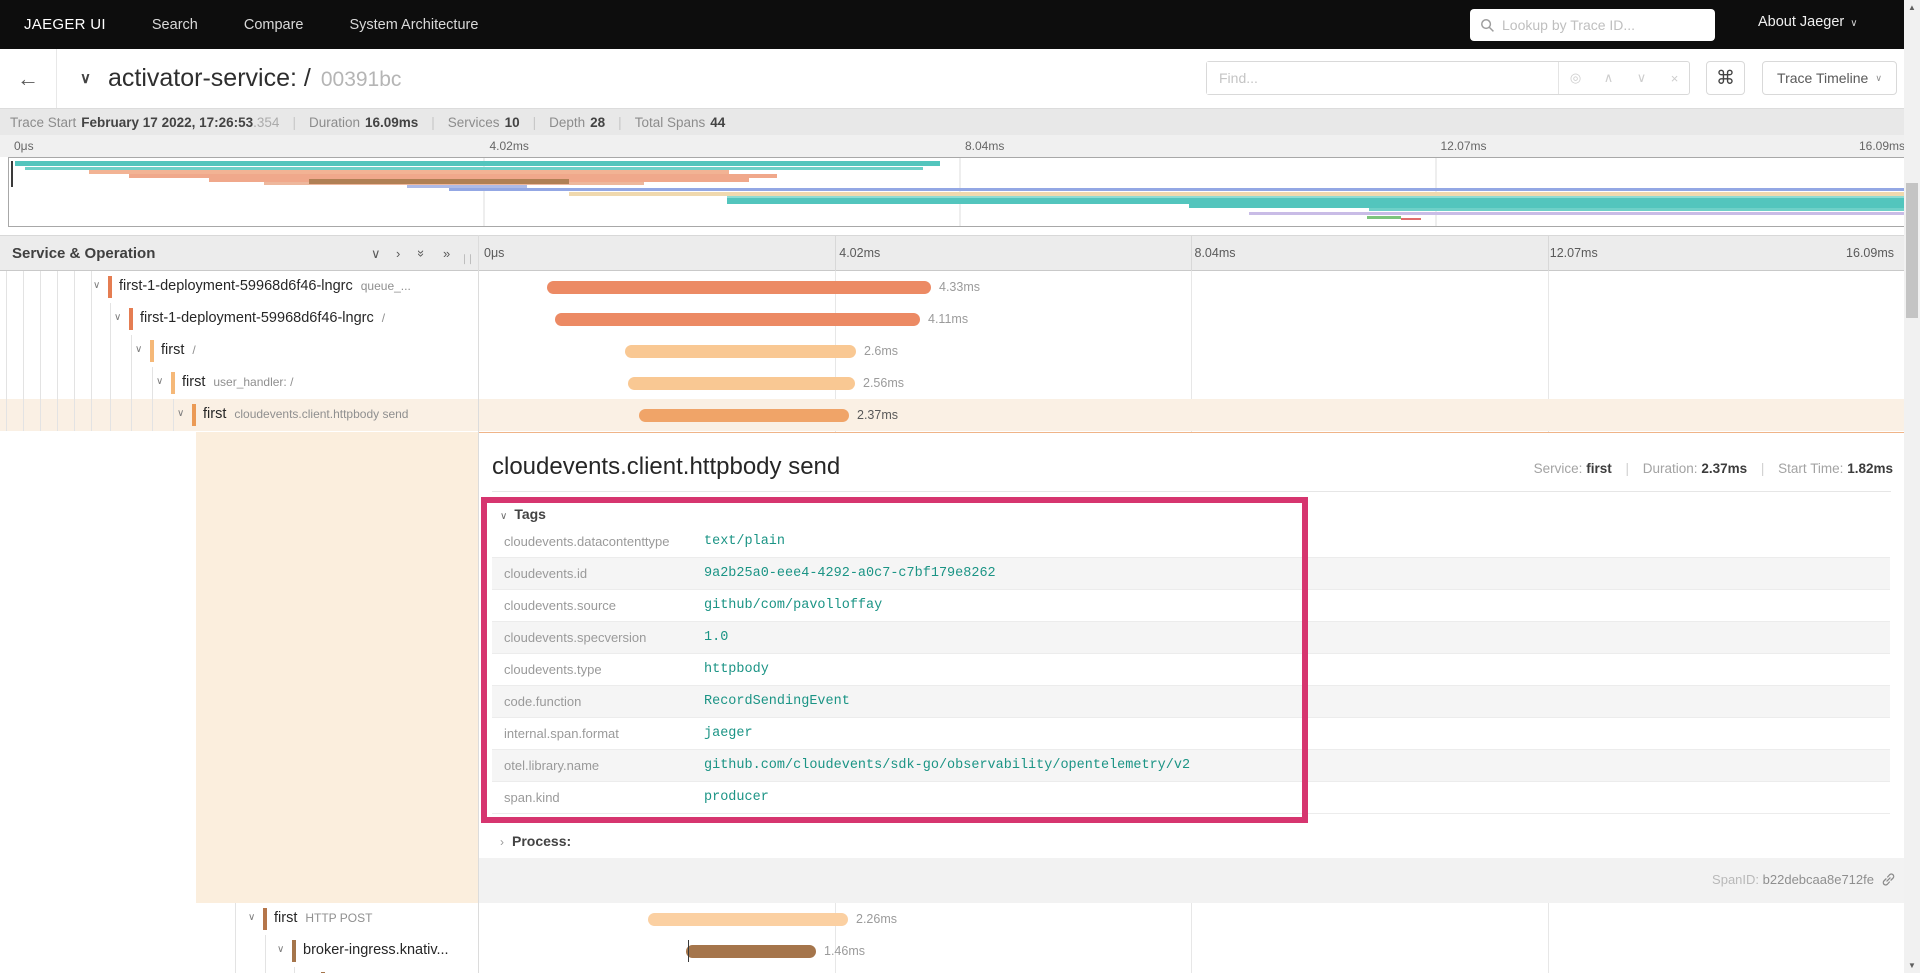 The image size is (1920, 973). I want to click on trace-minimap, so click(960, 192).